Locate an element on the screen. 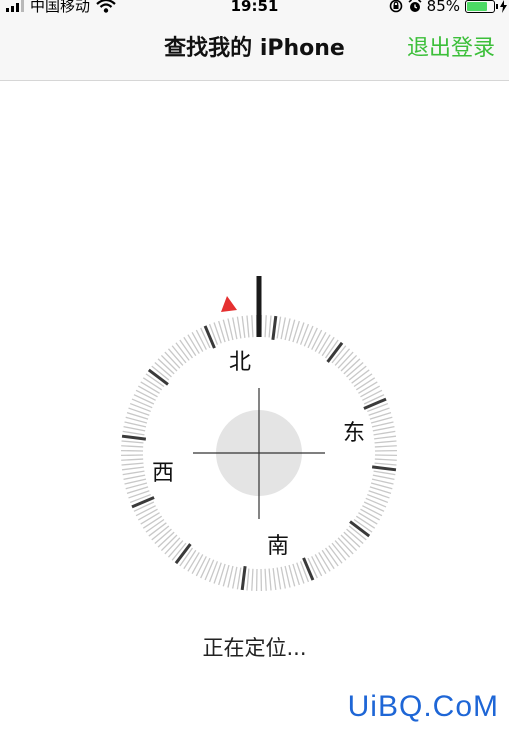 The width and height of the screenshot is (509, 735). compass-label-south: 南 is located at coordinates (278, 546).